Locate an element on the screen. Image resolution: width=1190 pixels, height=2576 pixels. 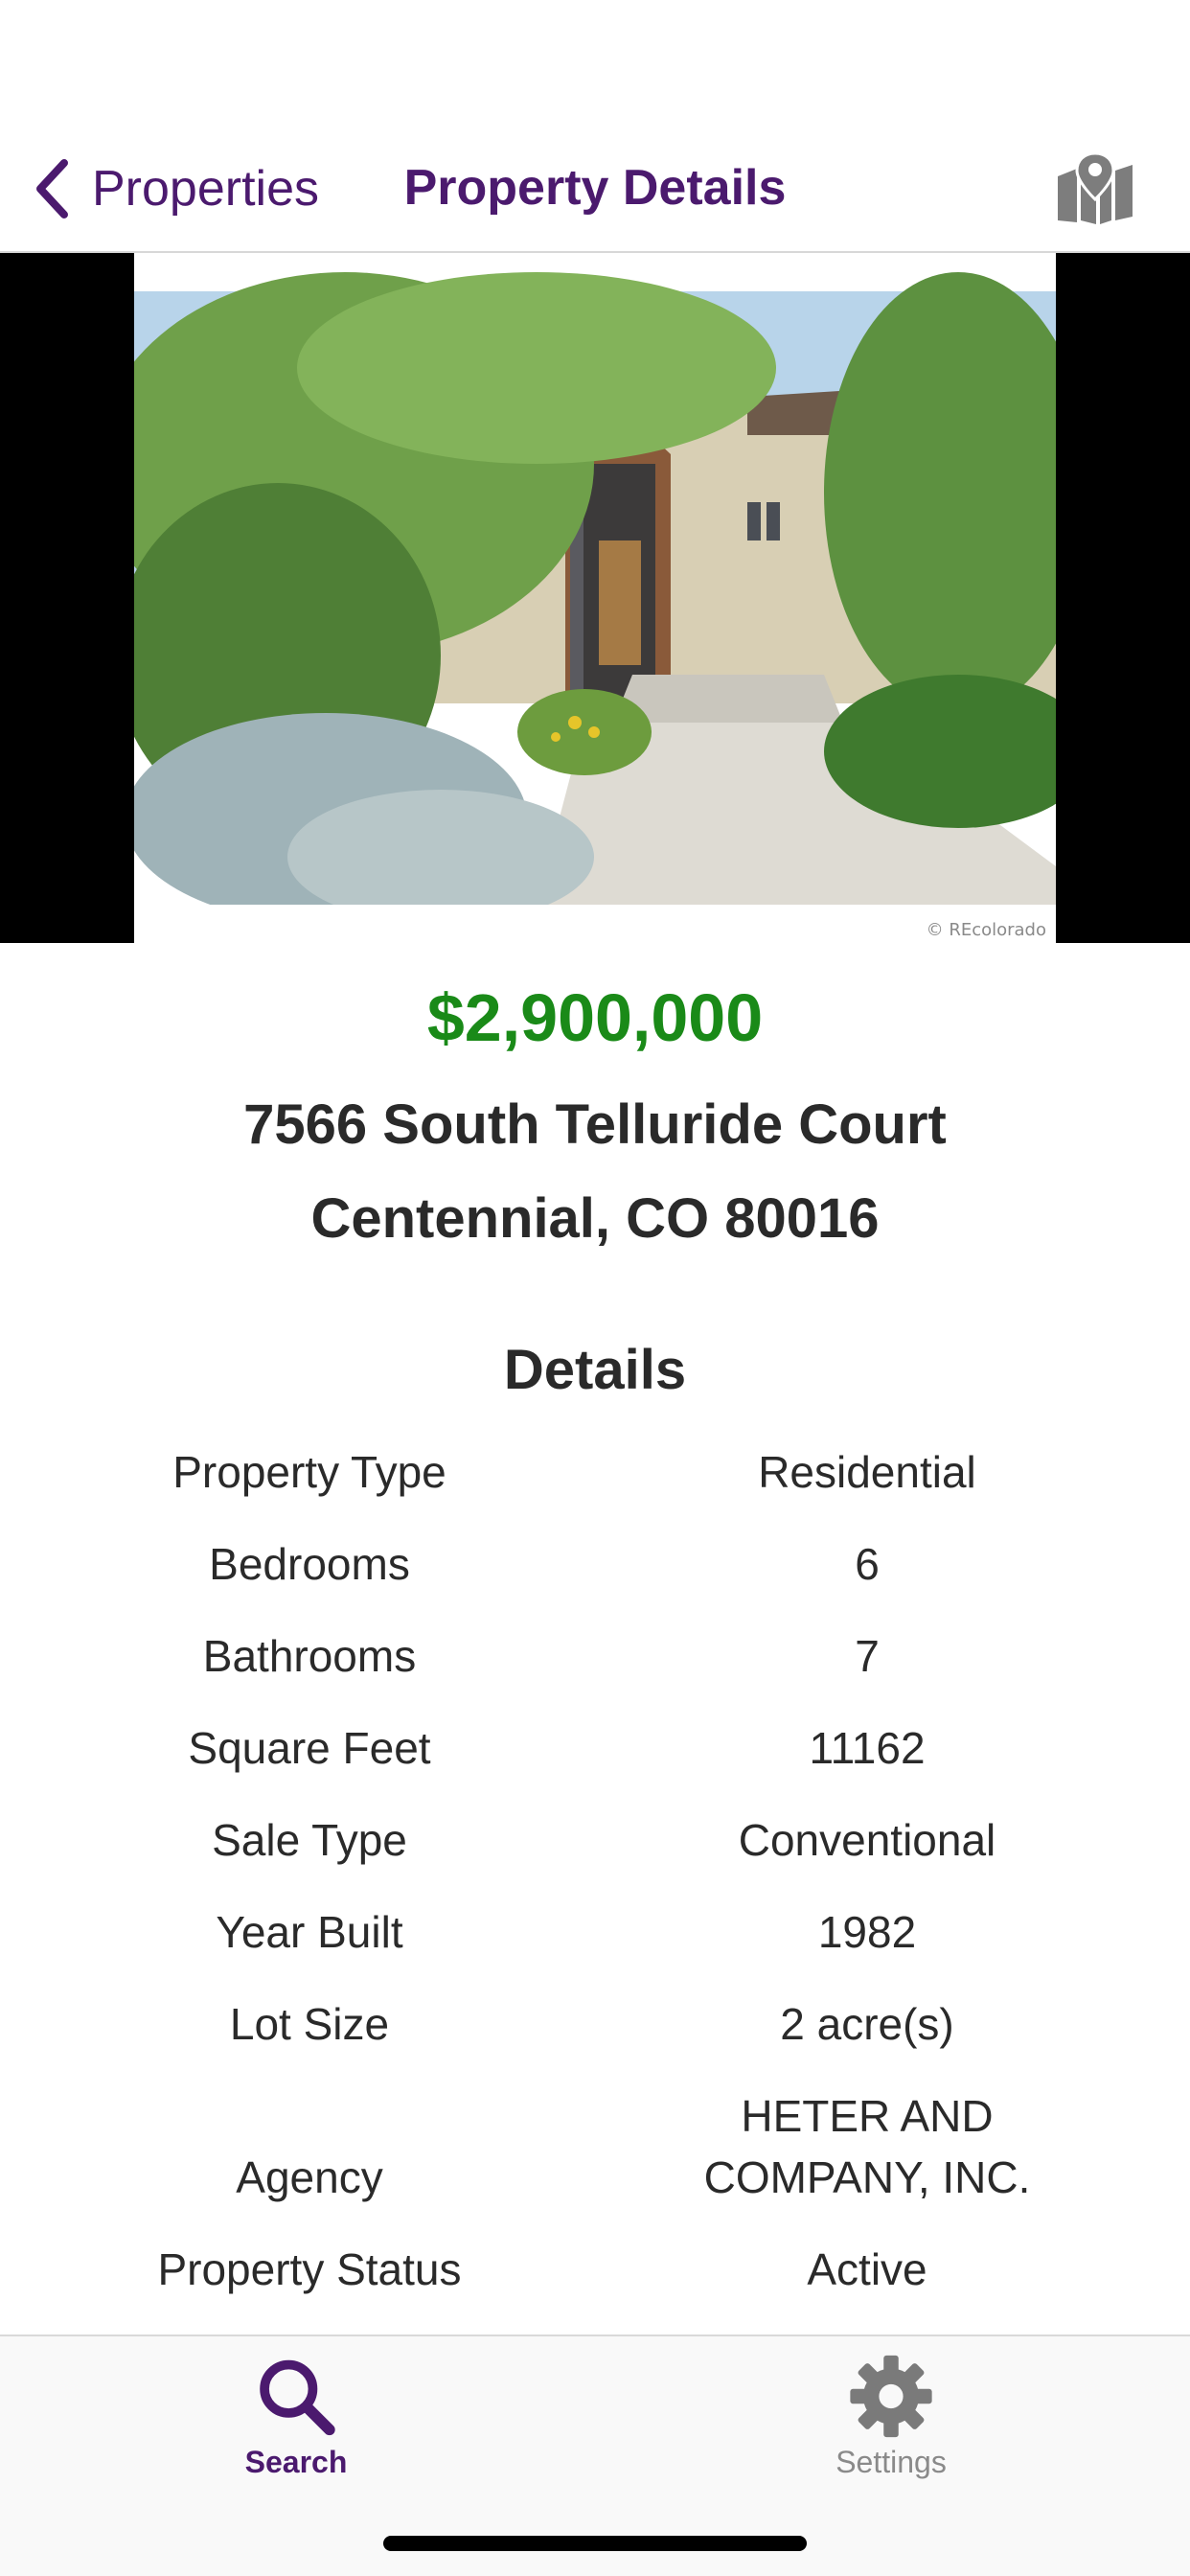
detail-value: 11162 is located at coordinates (868, 1748).